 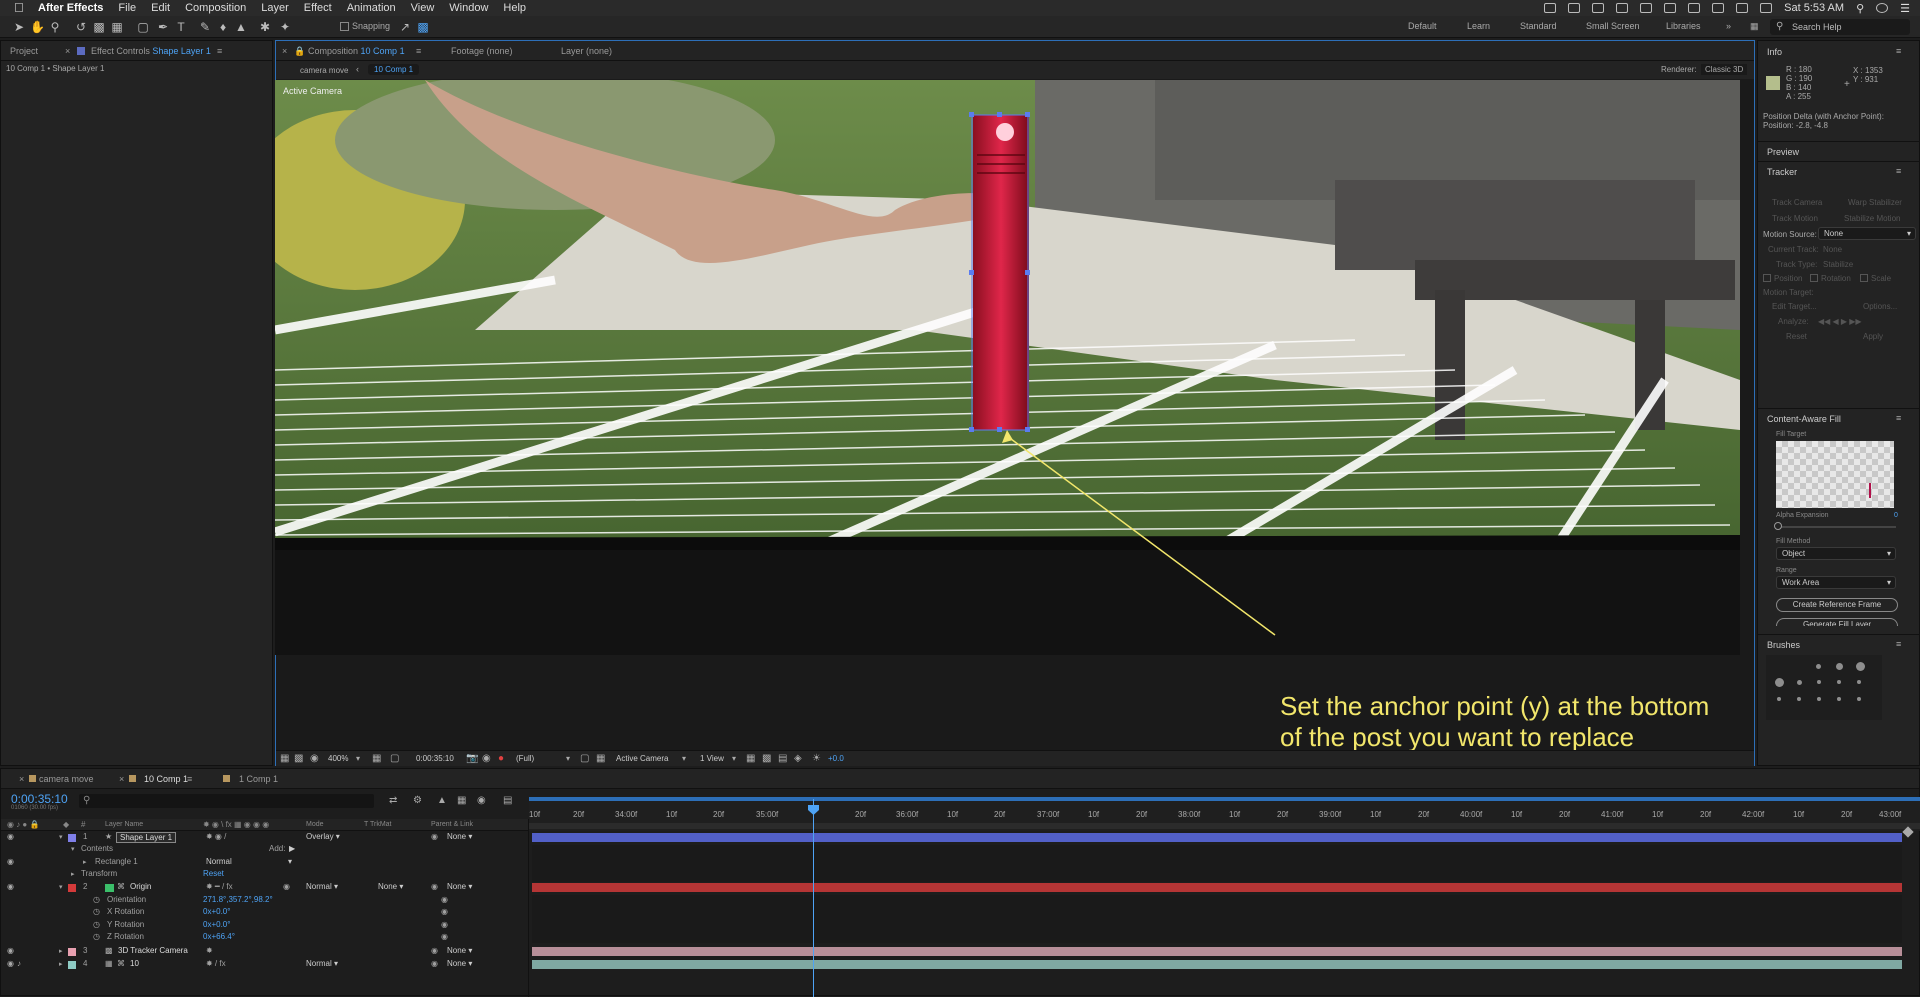 I want to click on layer-name: Shape Layer 1, so click(x=146, y=837).